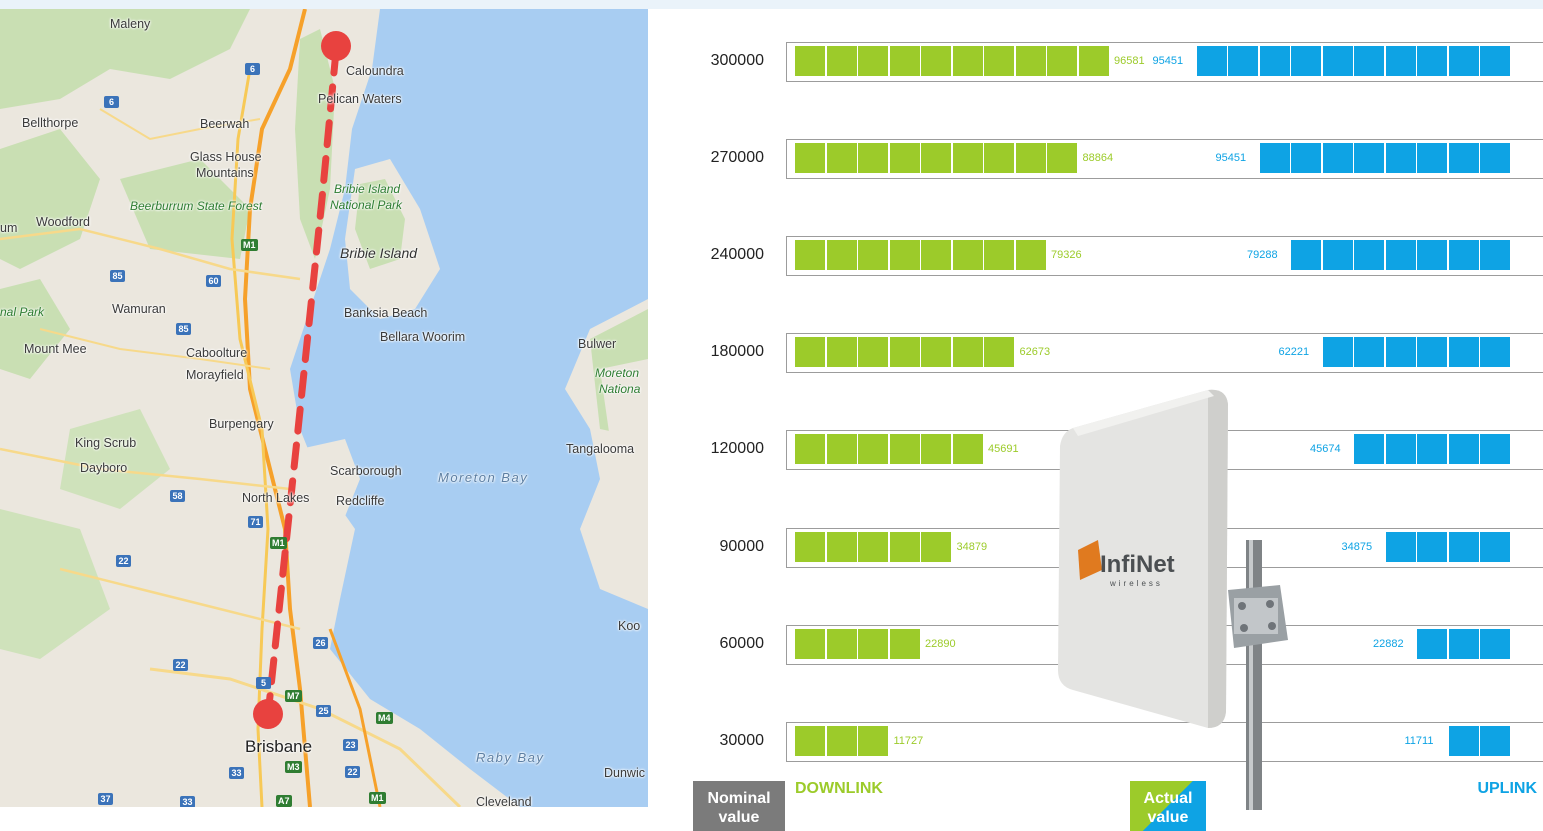  What do you see at coordinates (423, 337) in the screenshot?
I see `place-bellara-woorim: Bellara Woorim` at bounding box center [423, 337].